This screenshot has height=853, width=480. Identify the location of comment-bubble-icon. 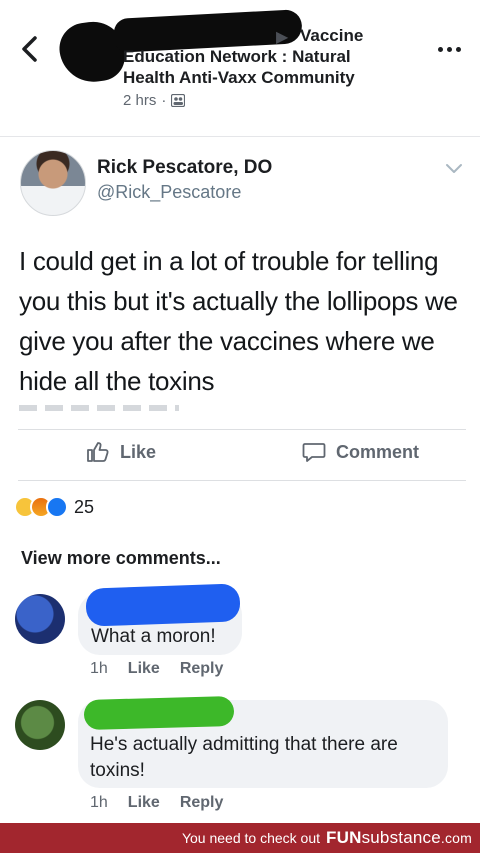
(314, 452).